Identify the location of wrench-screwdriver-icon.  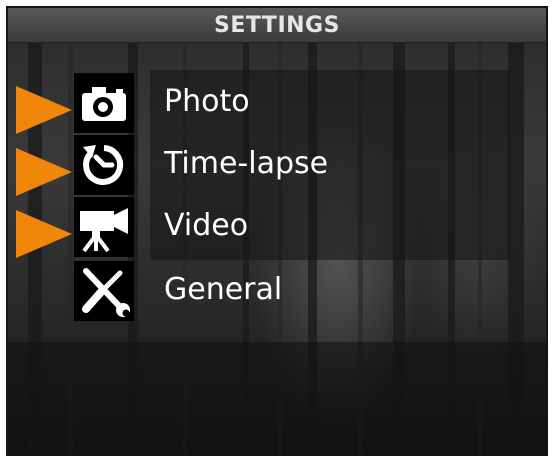
(104, 291).